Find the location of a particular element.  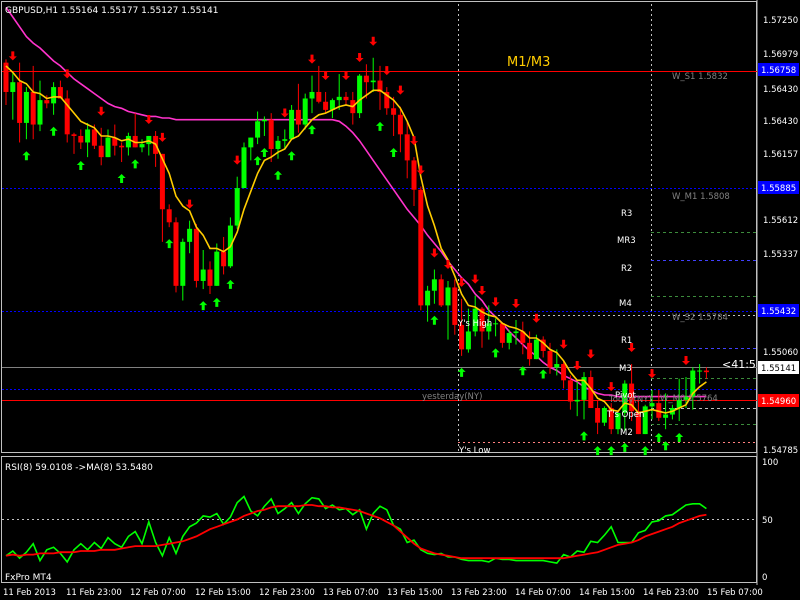

price-tick: 1.55612 is located at coordinates (780, 221).